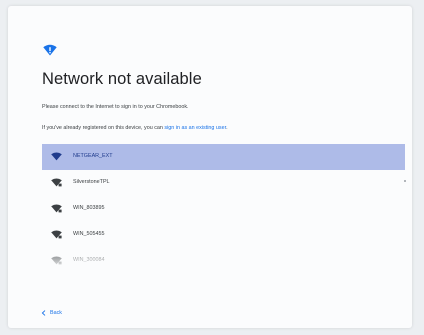 The image size is (424, 335). Describe the element at coordinates (91, 182) in the screenshot. I see `network-name: SilverstoneTPL` at that location.